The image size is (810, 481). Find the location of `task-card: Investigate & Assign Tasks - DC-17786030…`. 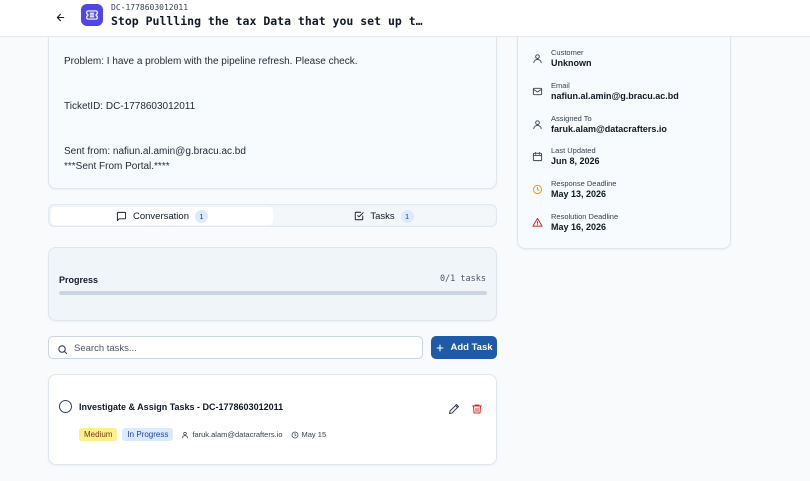

task-card: Investigate & Assign Tasks - DC-17786030… is located at coordinates (272, 419).